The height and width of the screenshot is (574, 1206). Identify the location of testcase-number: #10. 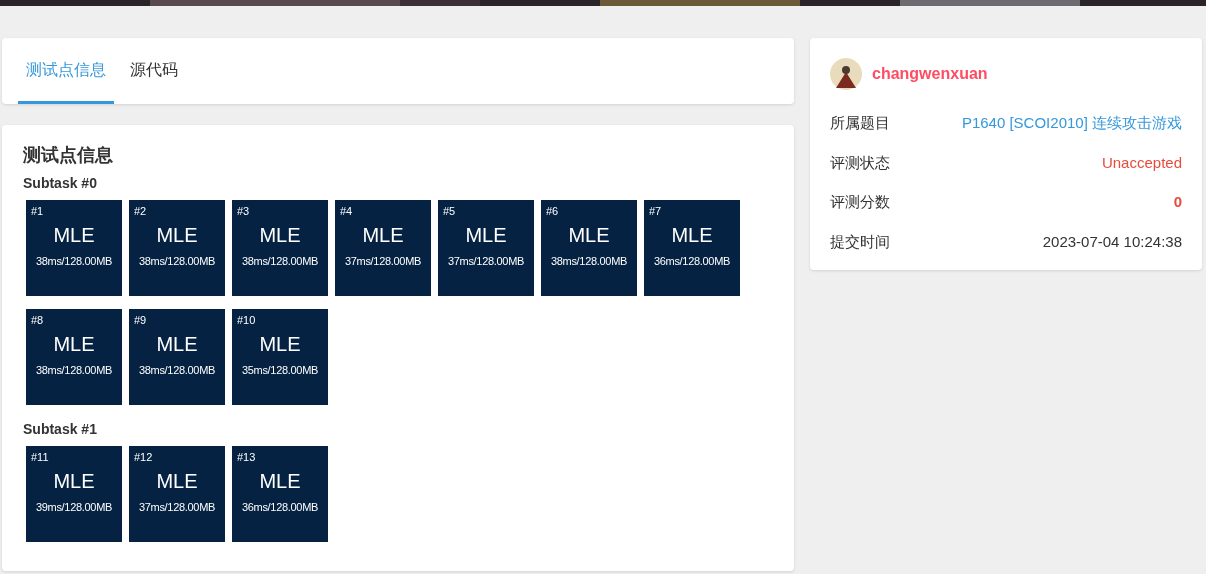
(247, 320).